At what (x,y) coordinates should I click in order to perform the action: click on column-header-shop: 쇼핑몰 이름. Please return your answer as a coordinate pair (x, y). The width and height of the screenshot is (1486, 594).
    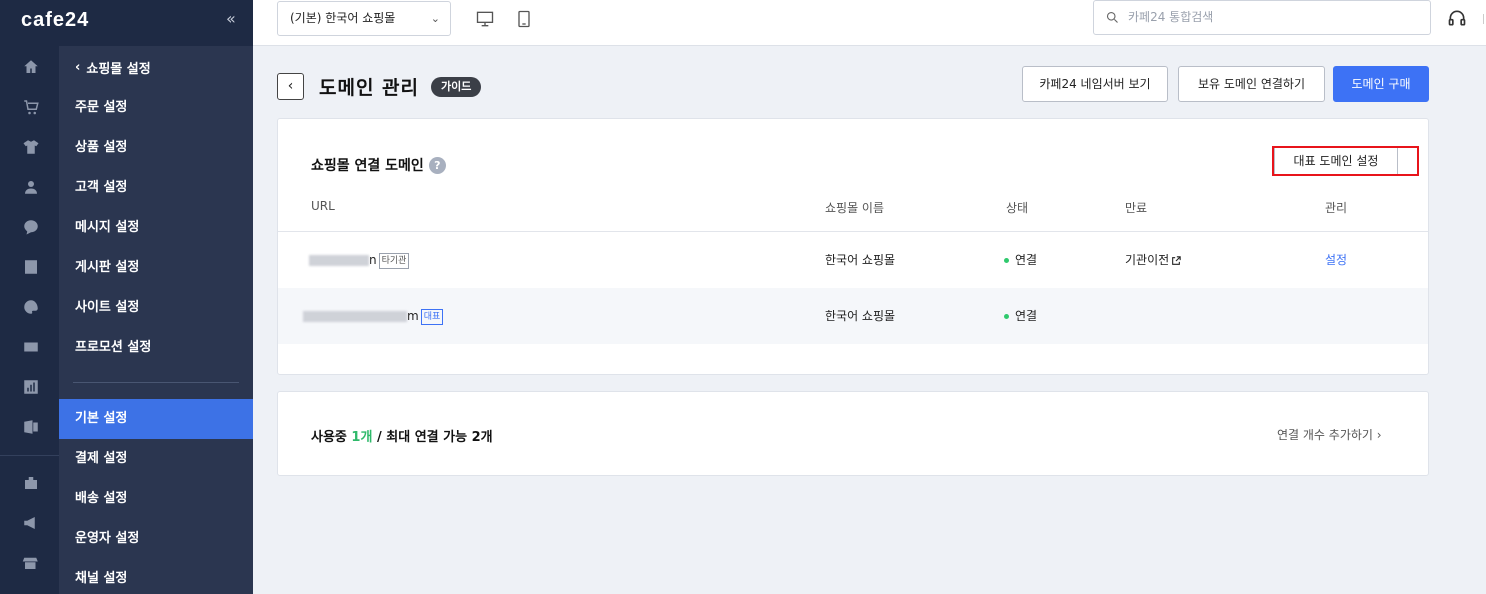
    Looking at the image, I should click on (855, 208).